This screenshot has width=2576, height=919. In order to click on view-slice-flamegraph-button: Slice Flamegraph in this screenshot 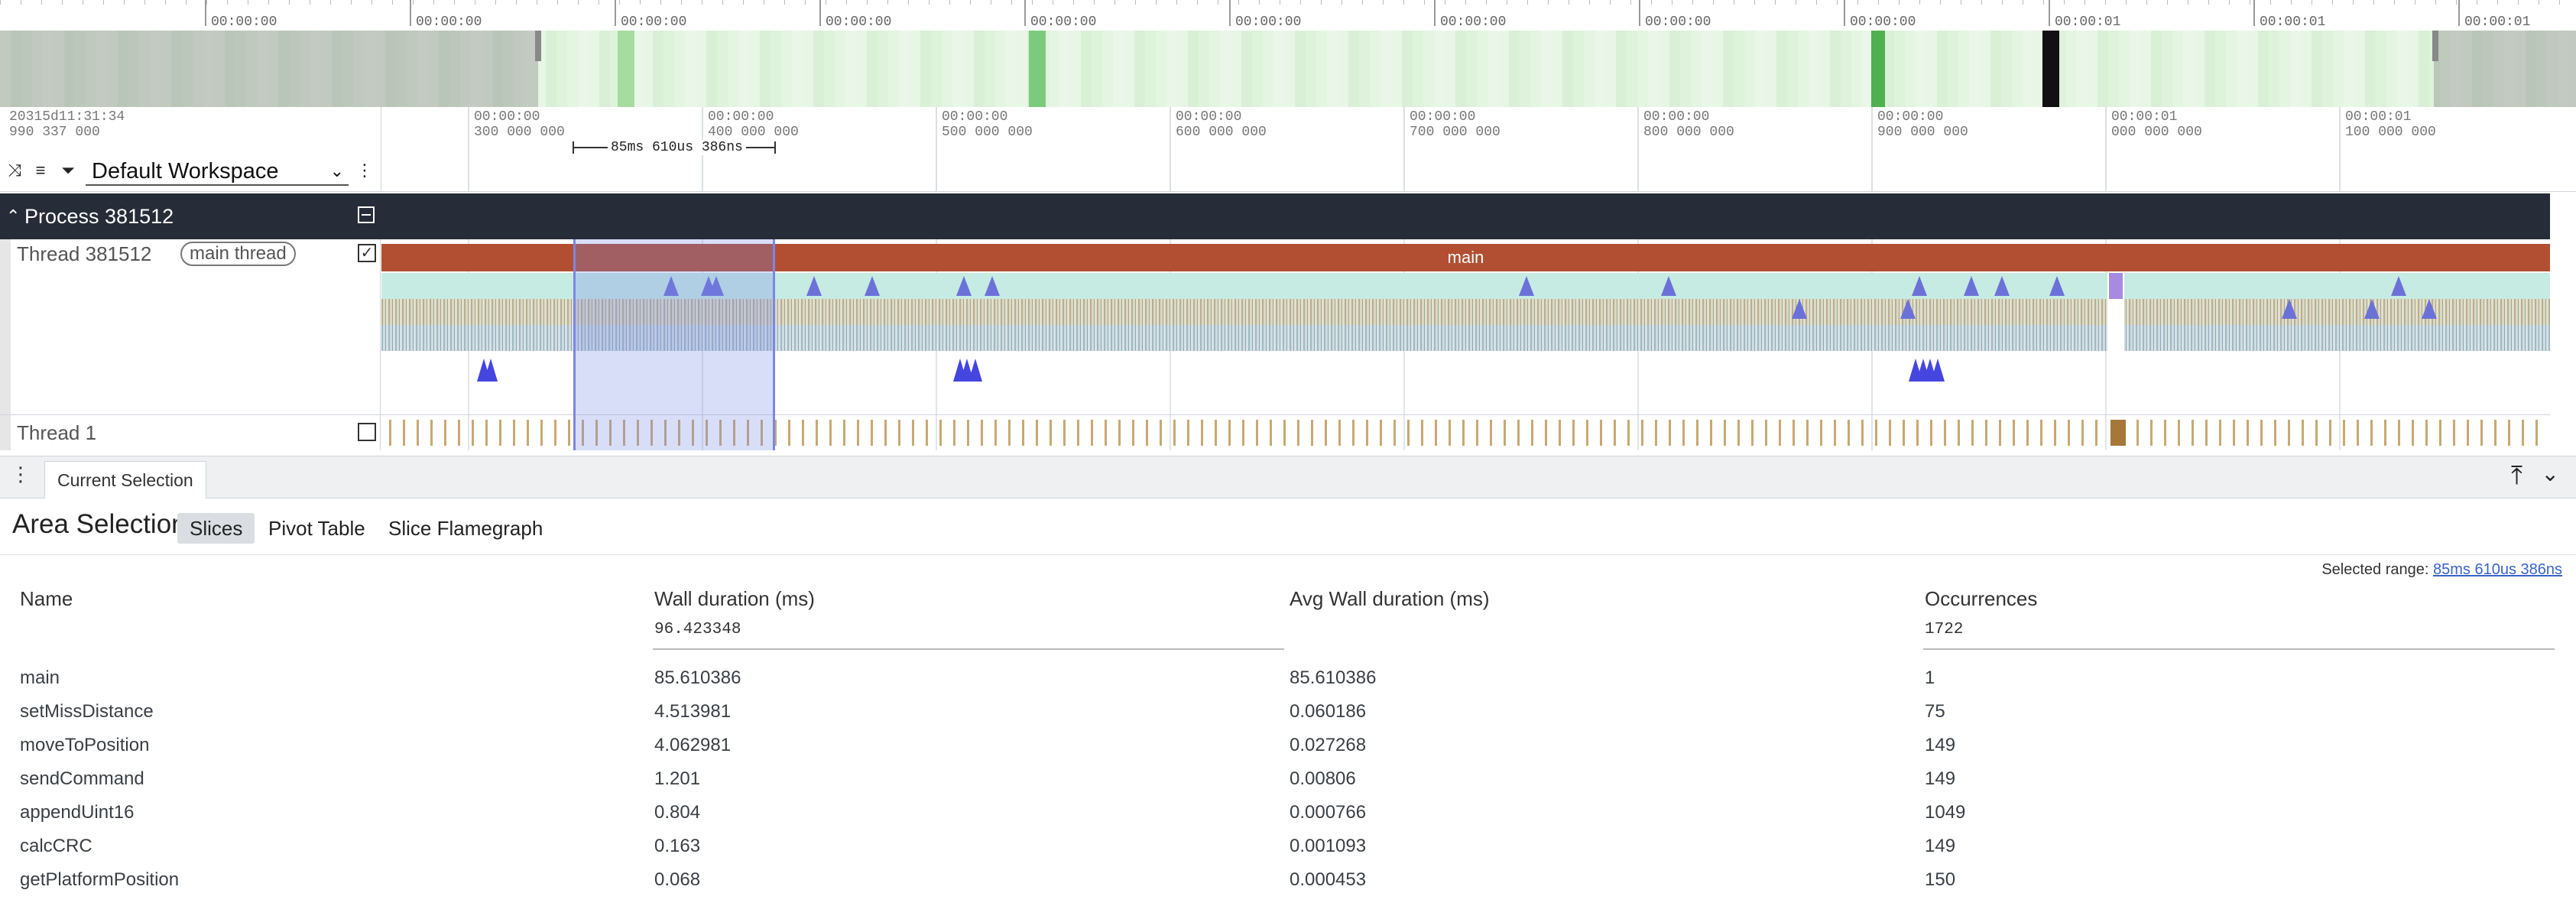, I will do `click(465, 528)`.